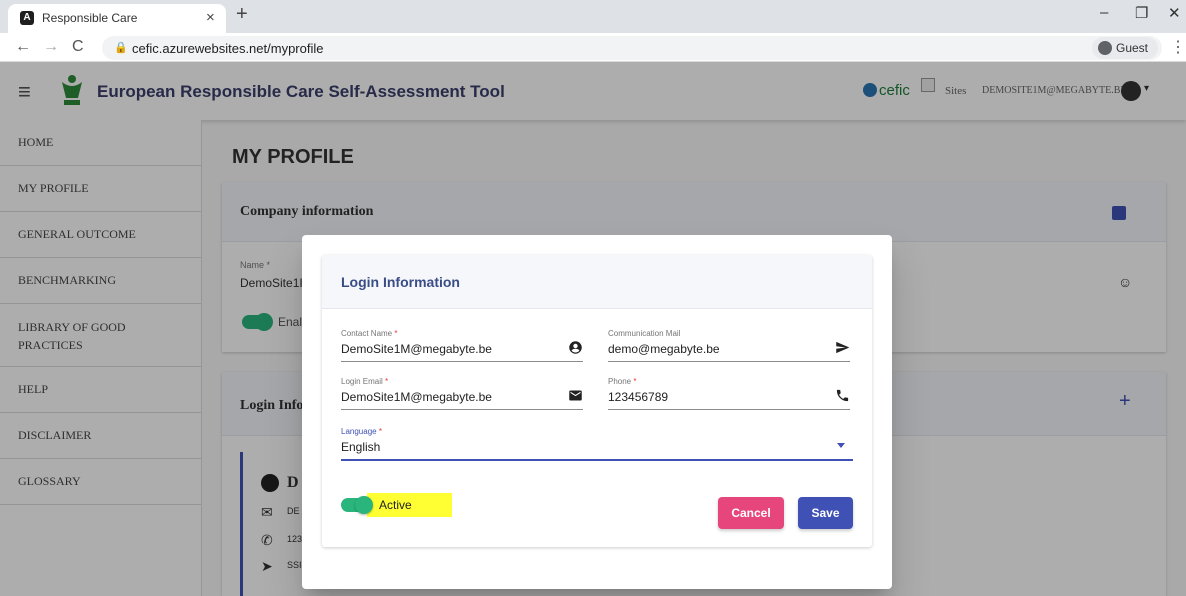  What do you see at coordinates (78, 47) in the screenshot?
I see `reload-icon: C` at bounding box center [78, 47].